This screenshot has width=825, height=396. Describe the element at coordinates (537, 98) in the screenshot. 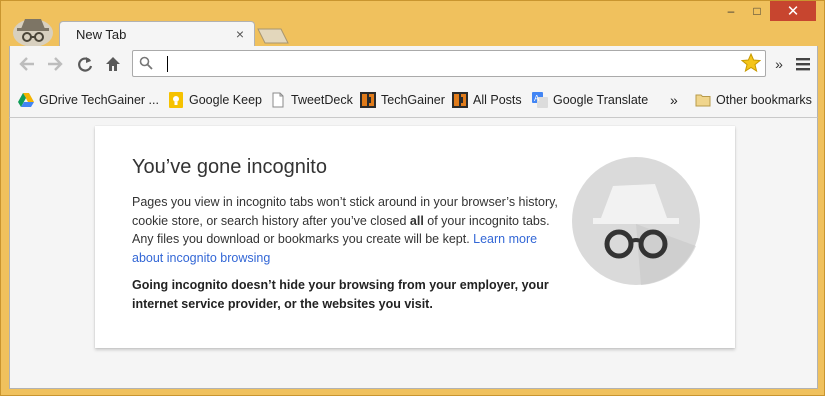

I see `svg-text: A` at that location.